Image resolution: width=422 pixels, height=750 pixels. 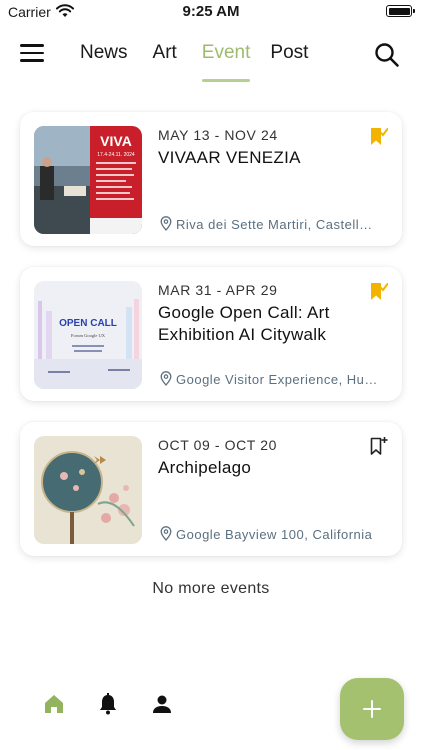 I want to click on tab-art: Art, so click(x=165, y=57).